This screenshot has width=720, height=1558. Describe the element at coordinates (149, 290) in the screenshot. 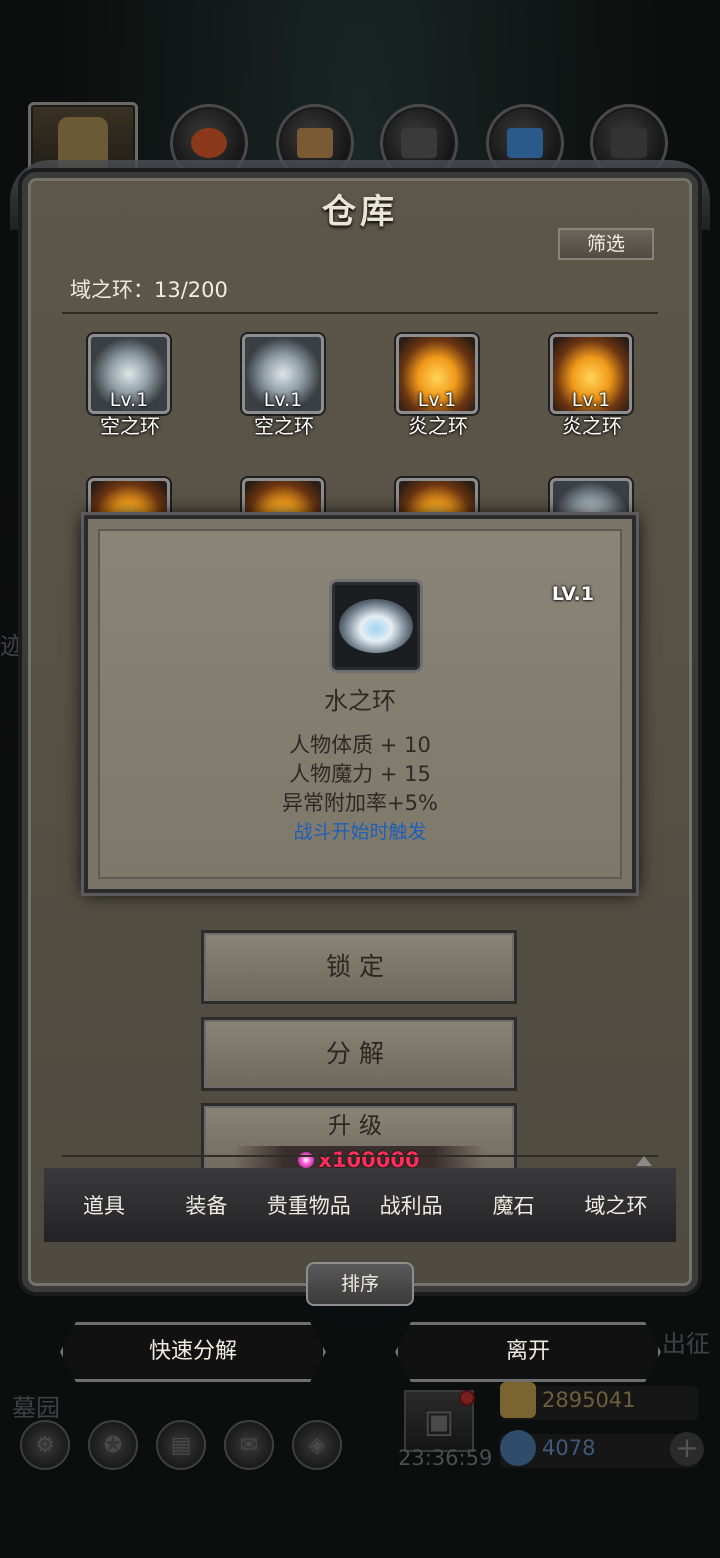

I see `capacity-count: 域之环：13/200` at that location.